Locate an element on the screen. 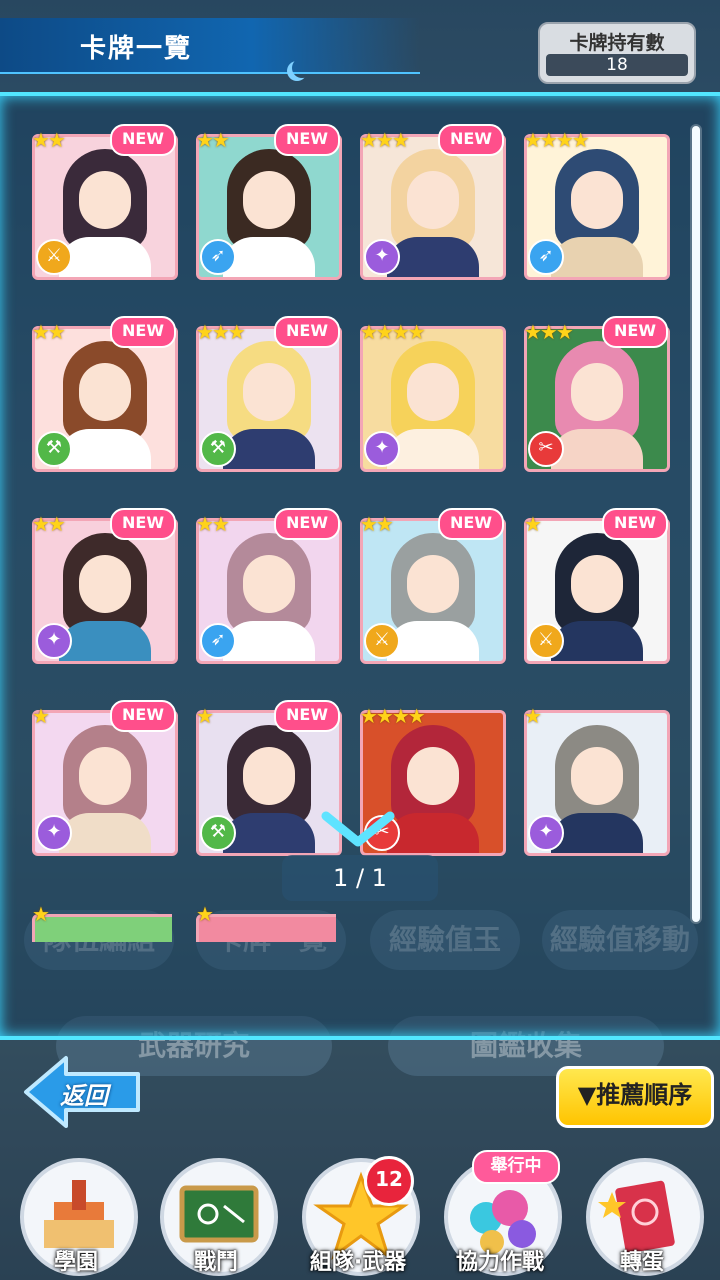  page-title: 卡牌一覽 is located at coordinates (136, 49).